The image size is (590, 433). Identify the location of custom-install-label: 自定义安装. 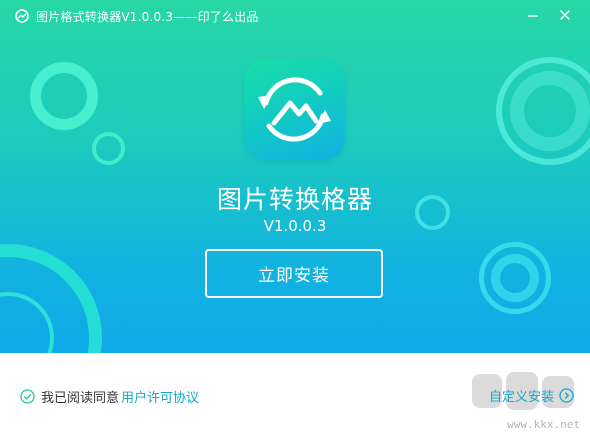
(521, 397).